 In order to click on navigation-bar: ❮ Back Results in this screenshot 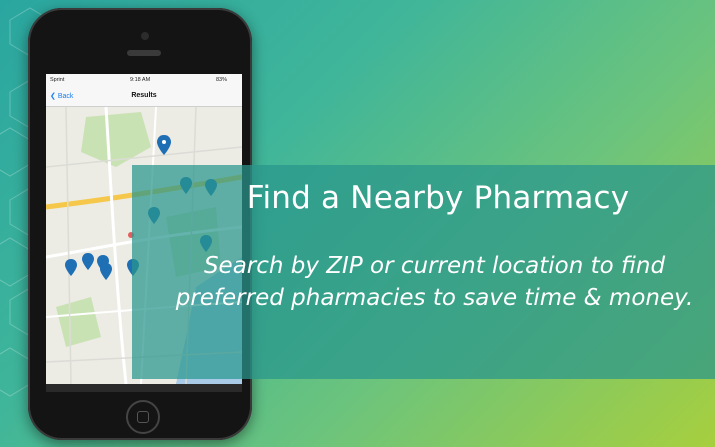, I will do `click(144, 96)`.